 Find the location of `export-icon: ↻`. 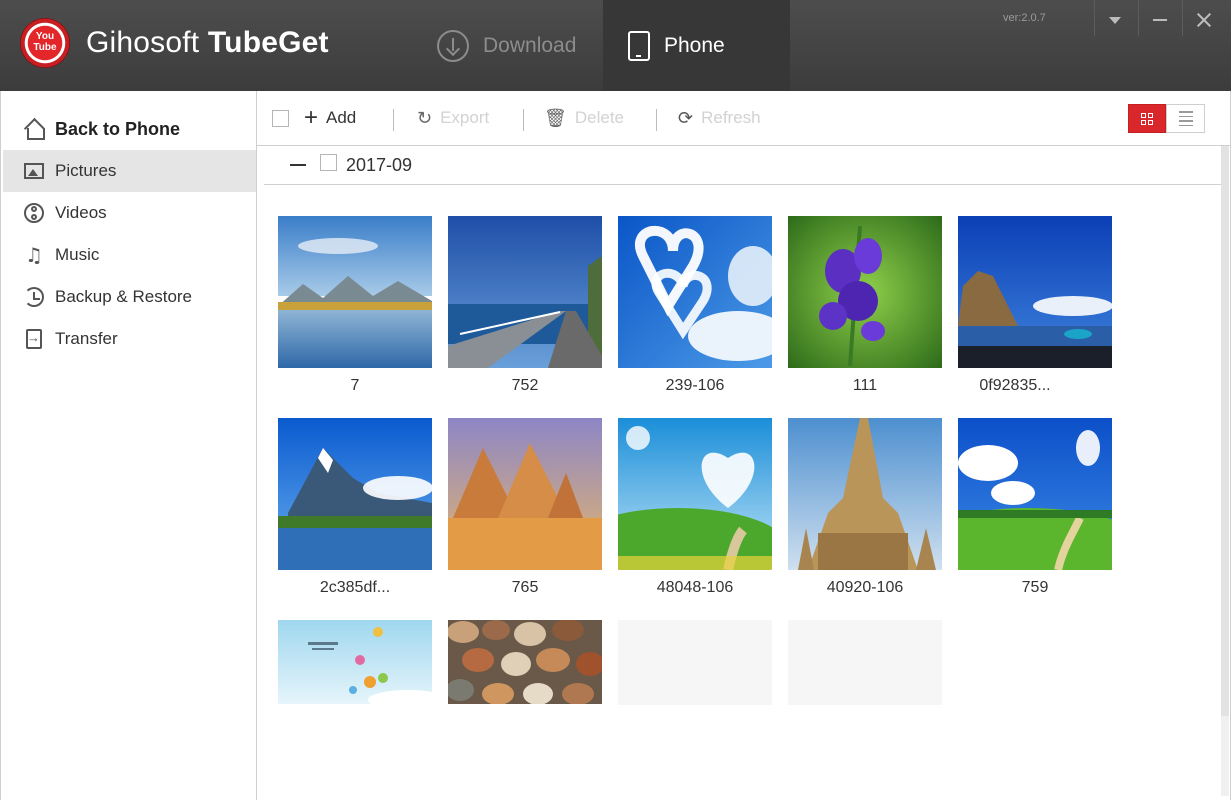

export-icon: ↻ is located at coordinates (425, 118).